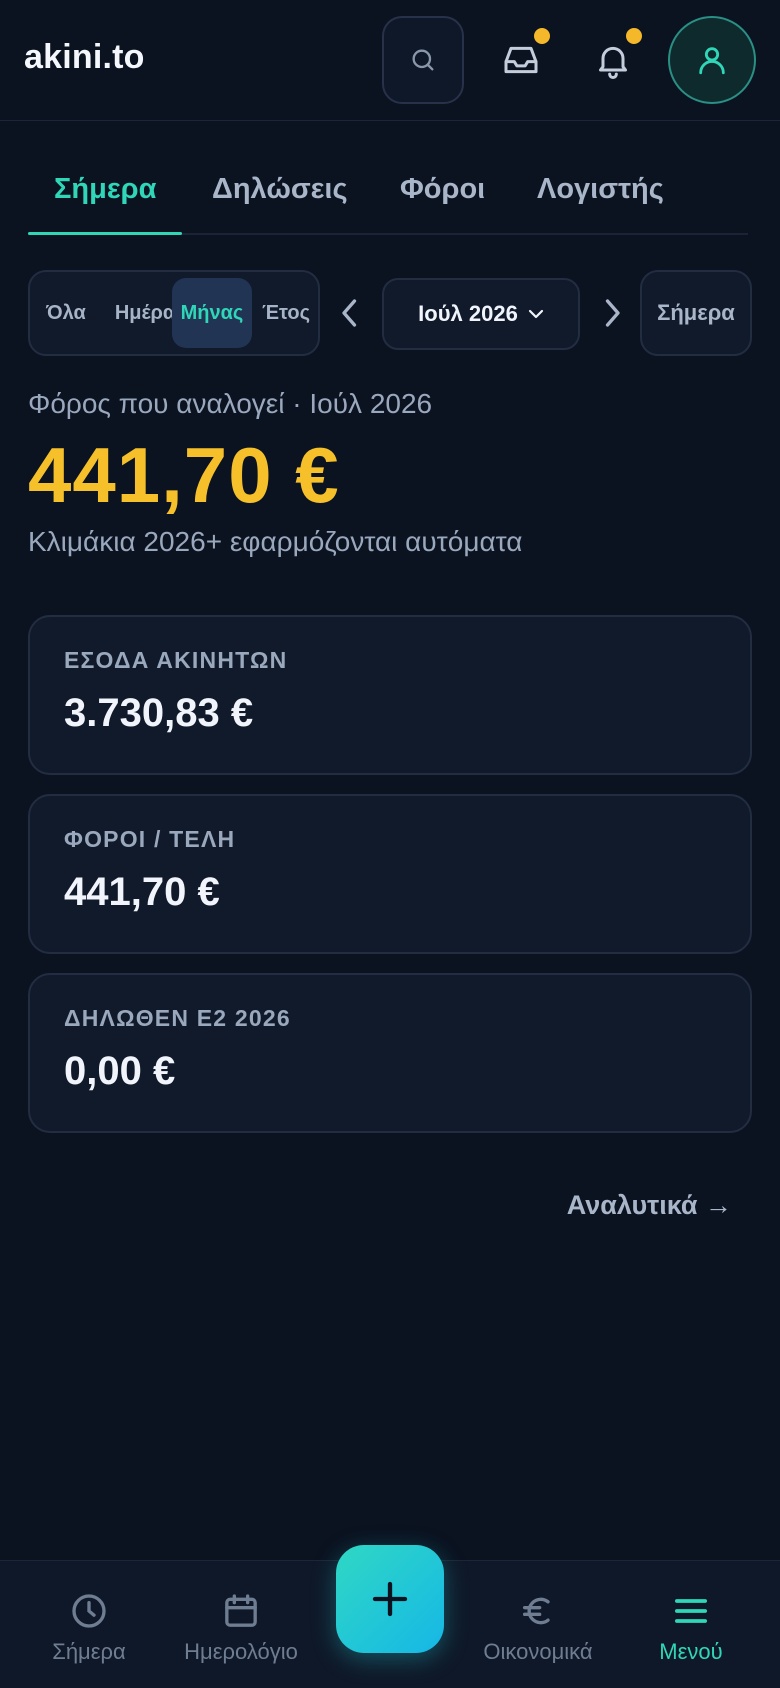  Describe the element at coordinates (691, 1651) in the screenshot. I see `nav-label: Μενού` at that location.